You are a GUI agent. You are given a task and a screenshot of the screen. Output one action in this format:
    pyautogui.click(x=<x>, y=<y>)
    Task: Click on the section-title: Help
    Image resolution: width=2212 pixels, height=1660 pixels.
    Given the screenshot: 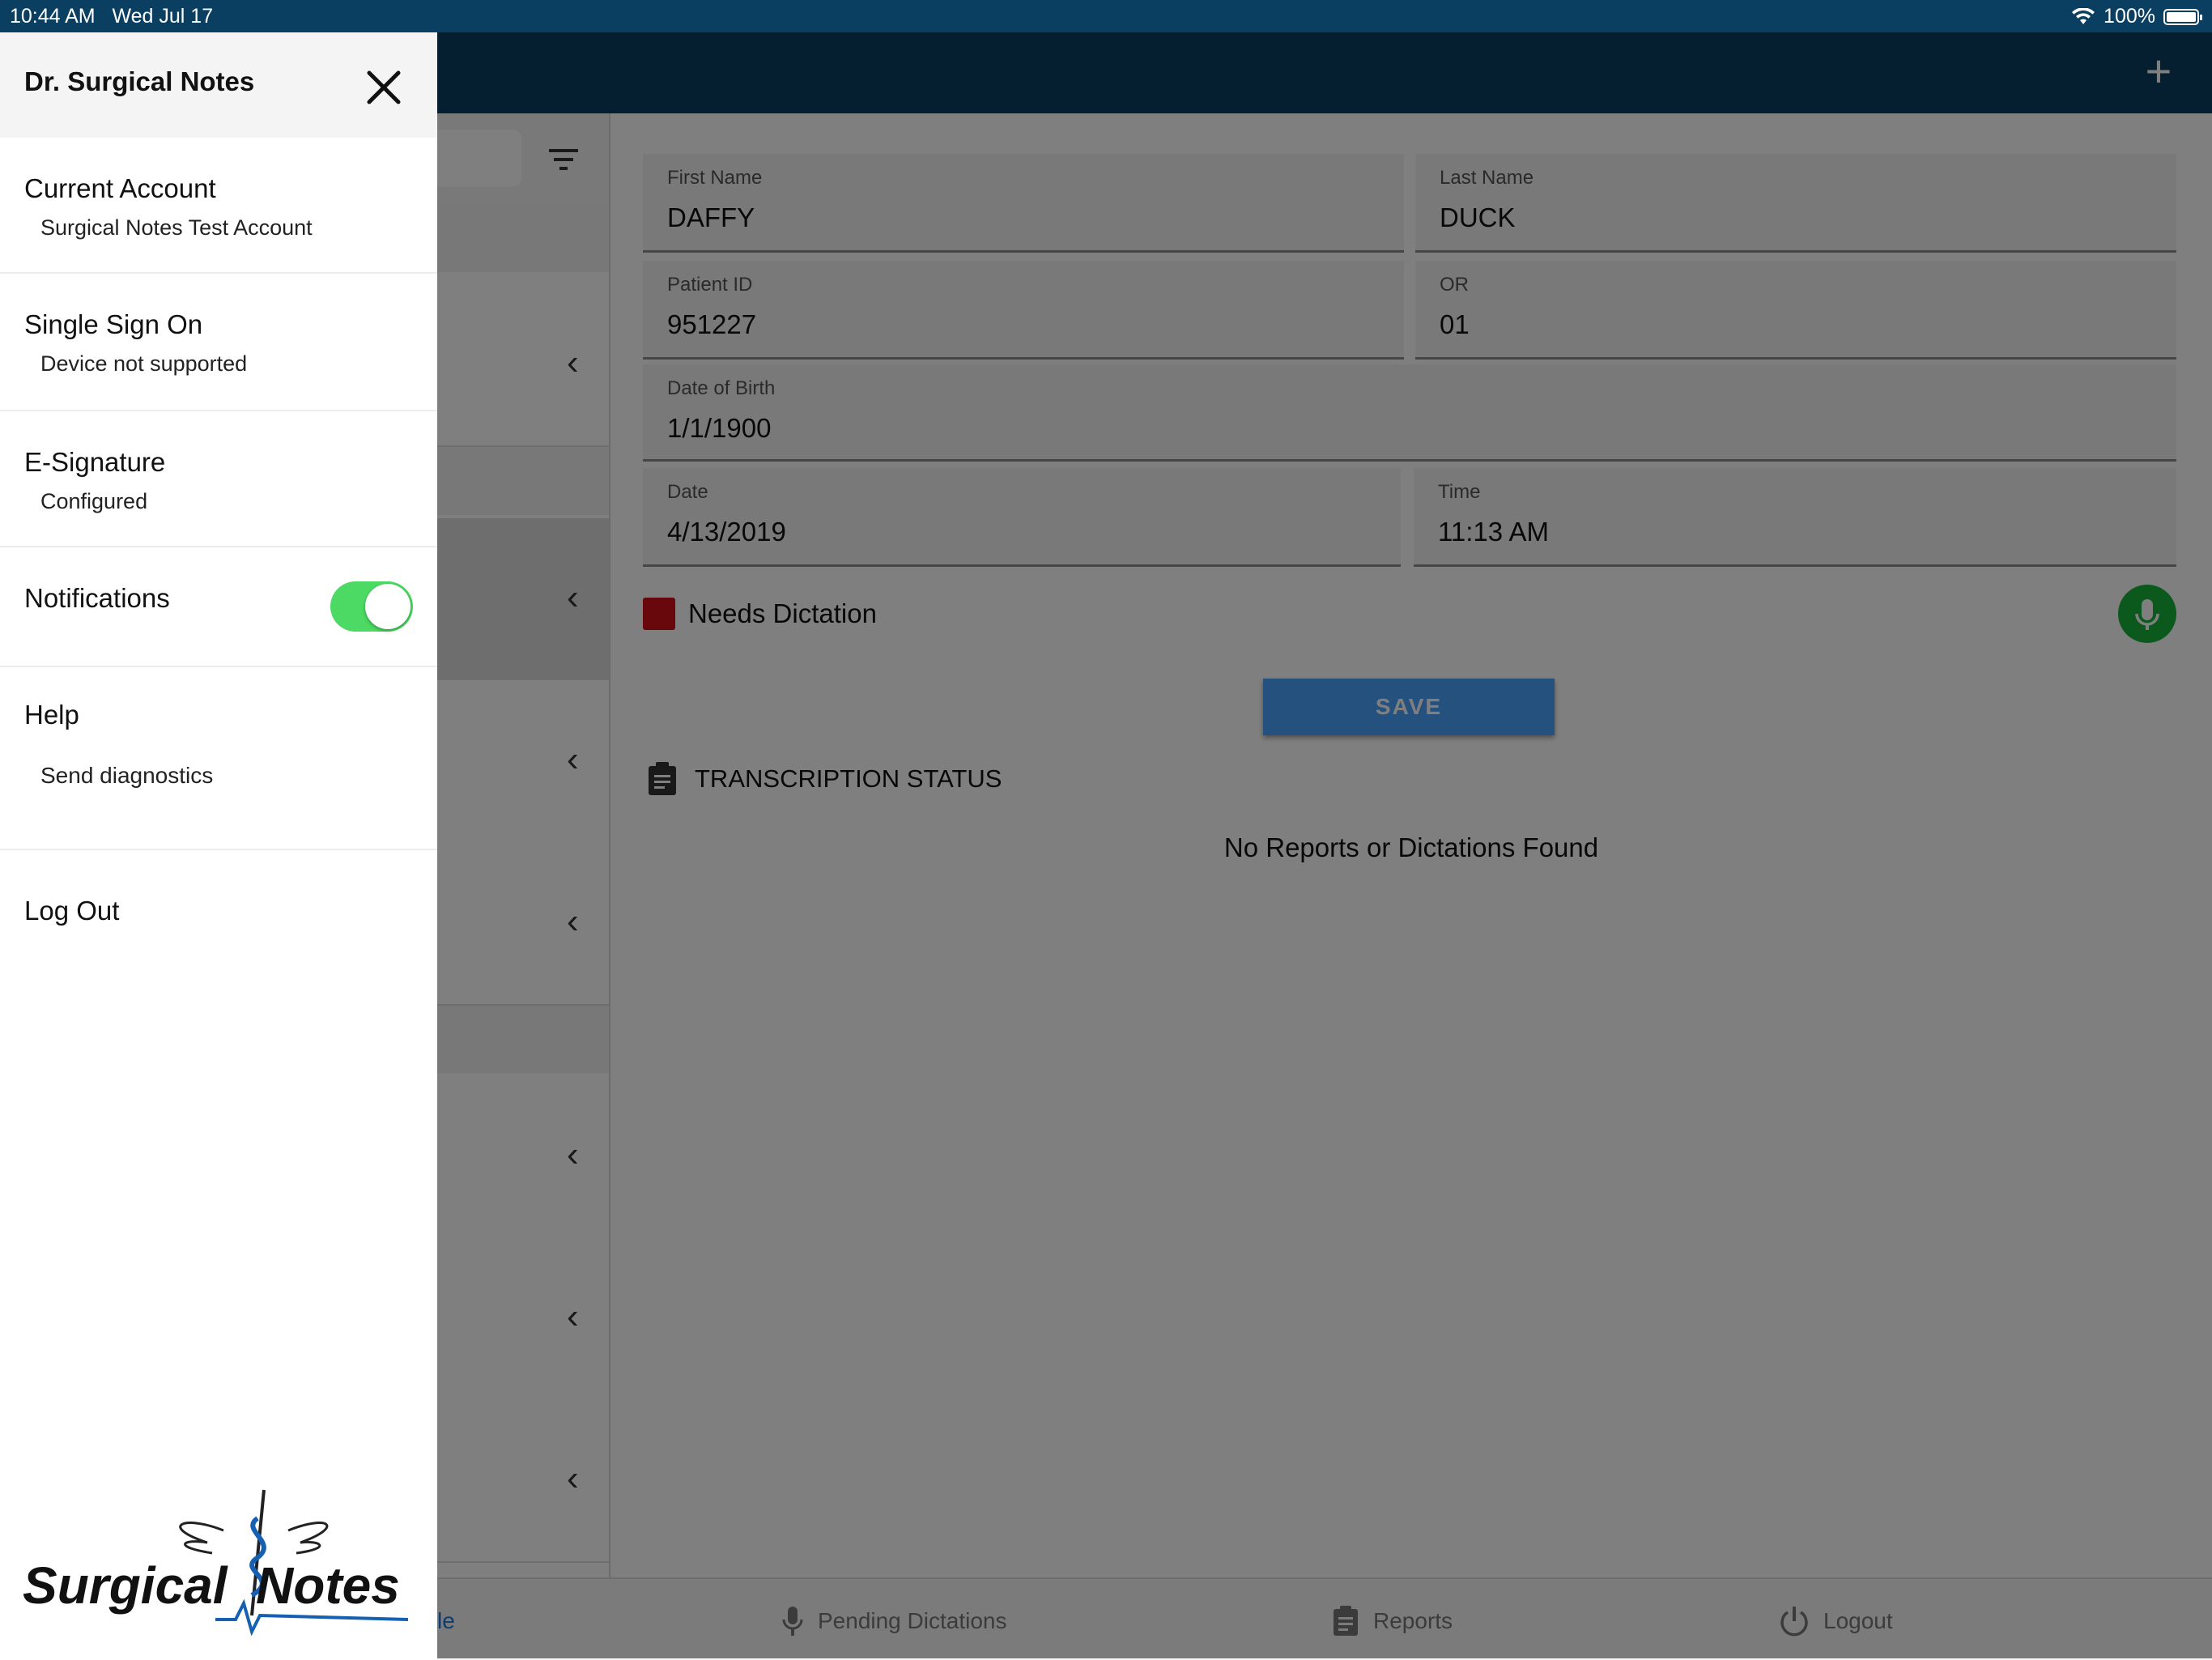 What is the action you would take?
    pyautogui.click(x=52, y=715)
    